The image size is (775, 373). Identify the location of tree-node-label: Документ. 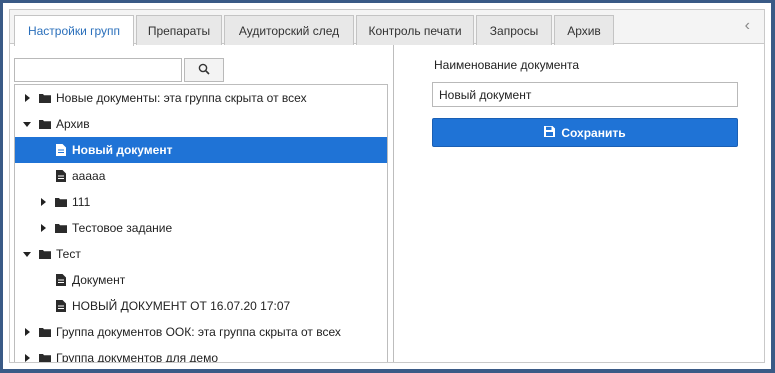
(99, 280).